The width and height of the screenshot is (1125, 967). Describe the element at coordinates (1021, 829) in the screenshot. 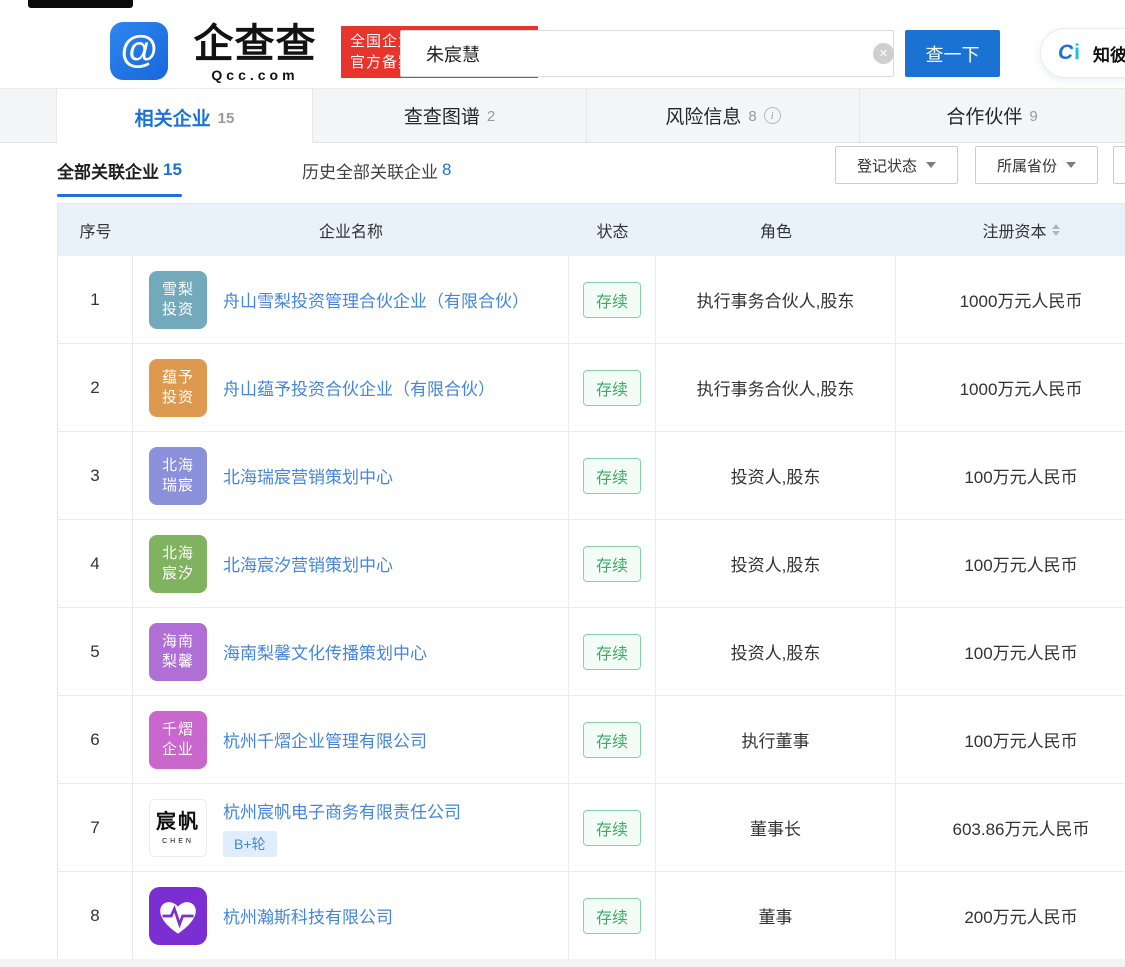

I see `capital-cell: 603.86万元人民币` at that location.